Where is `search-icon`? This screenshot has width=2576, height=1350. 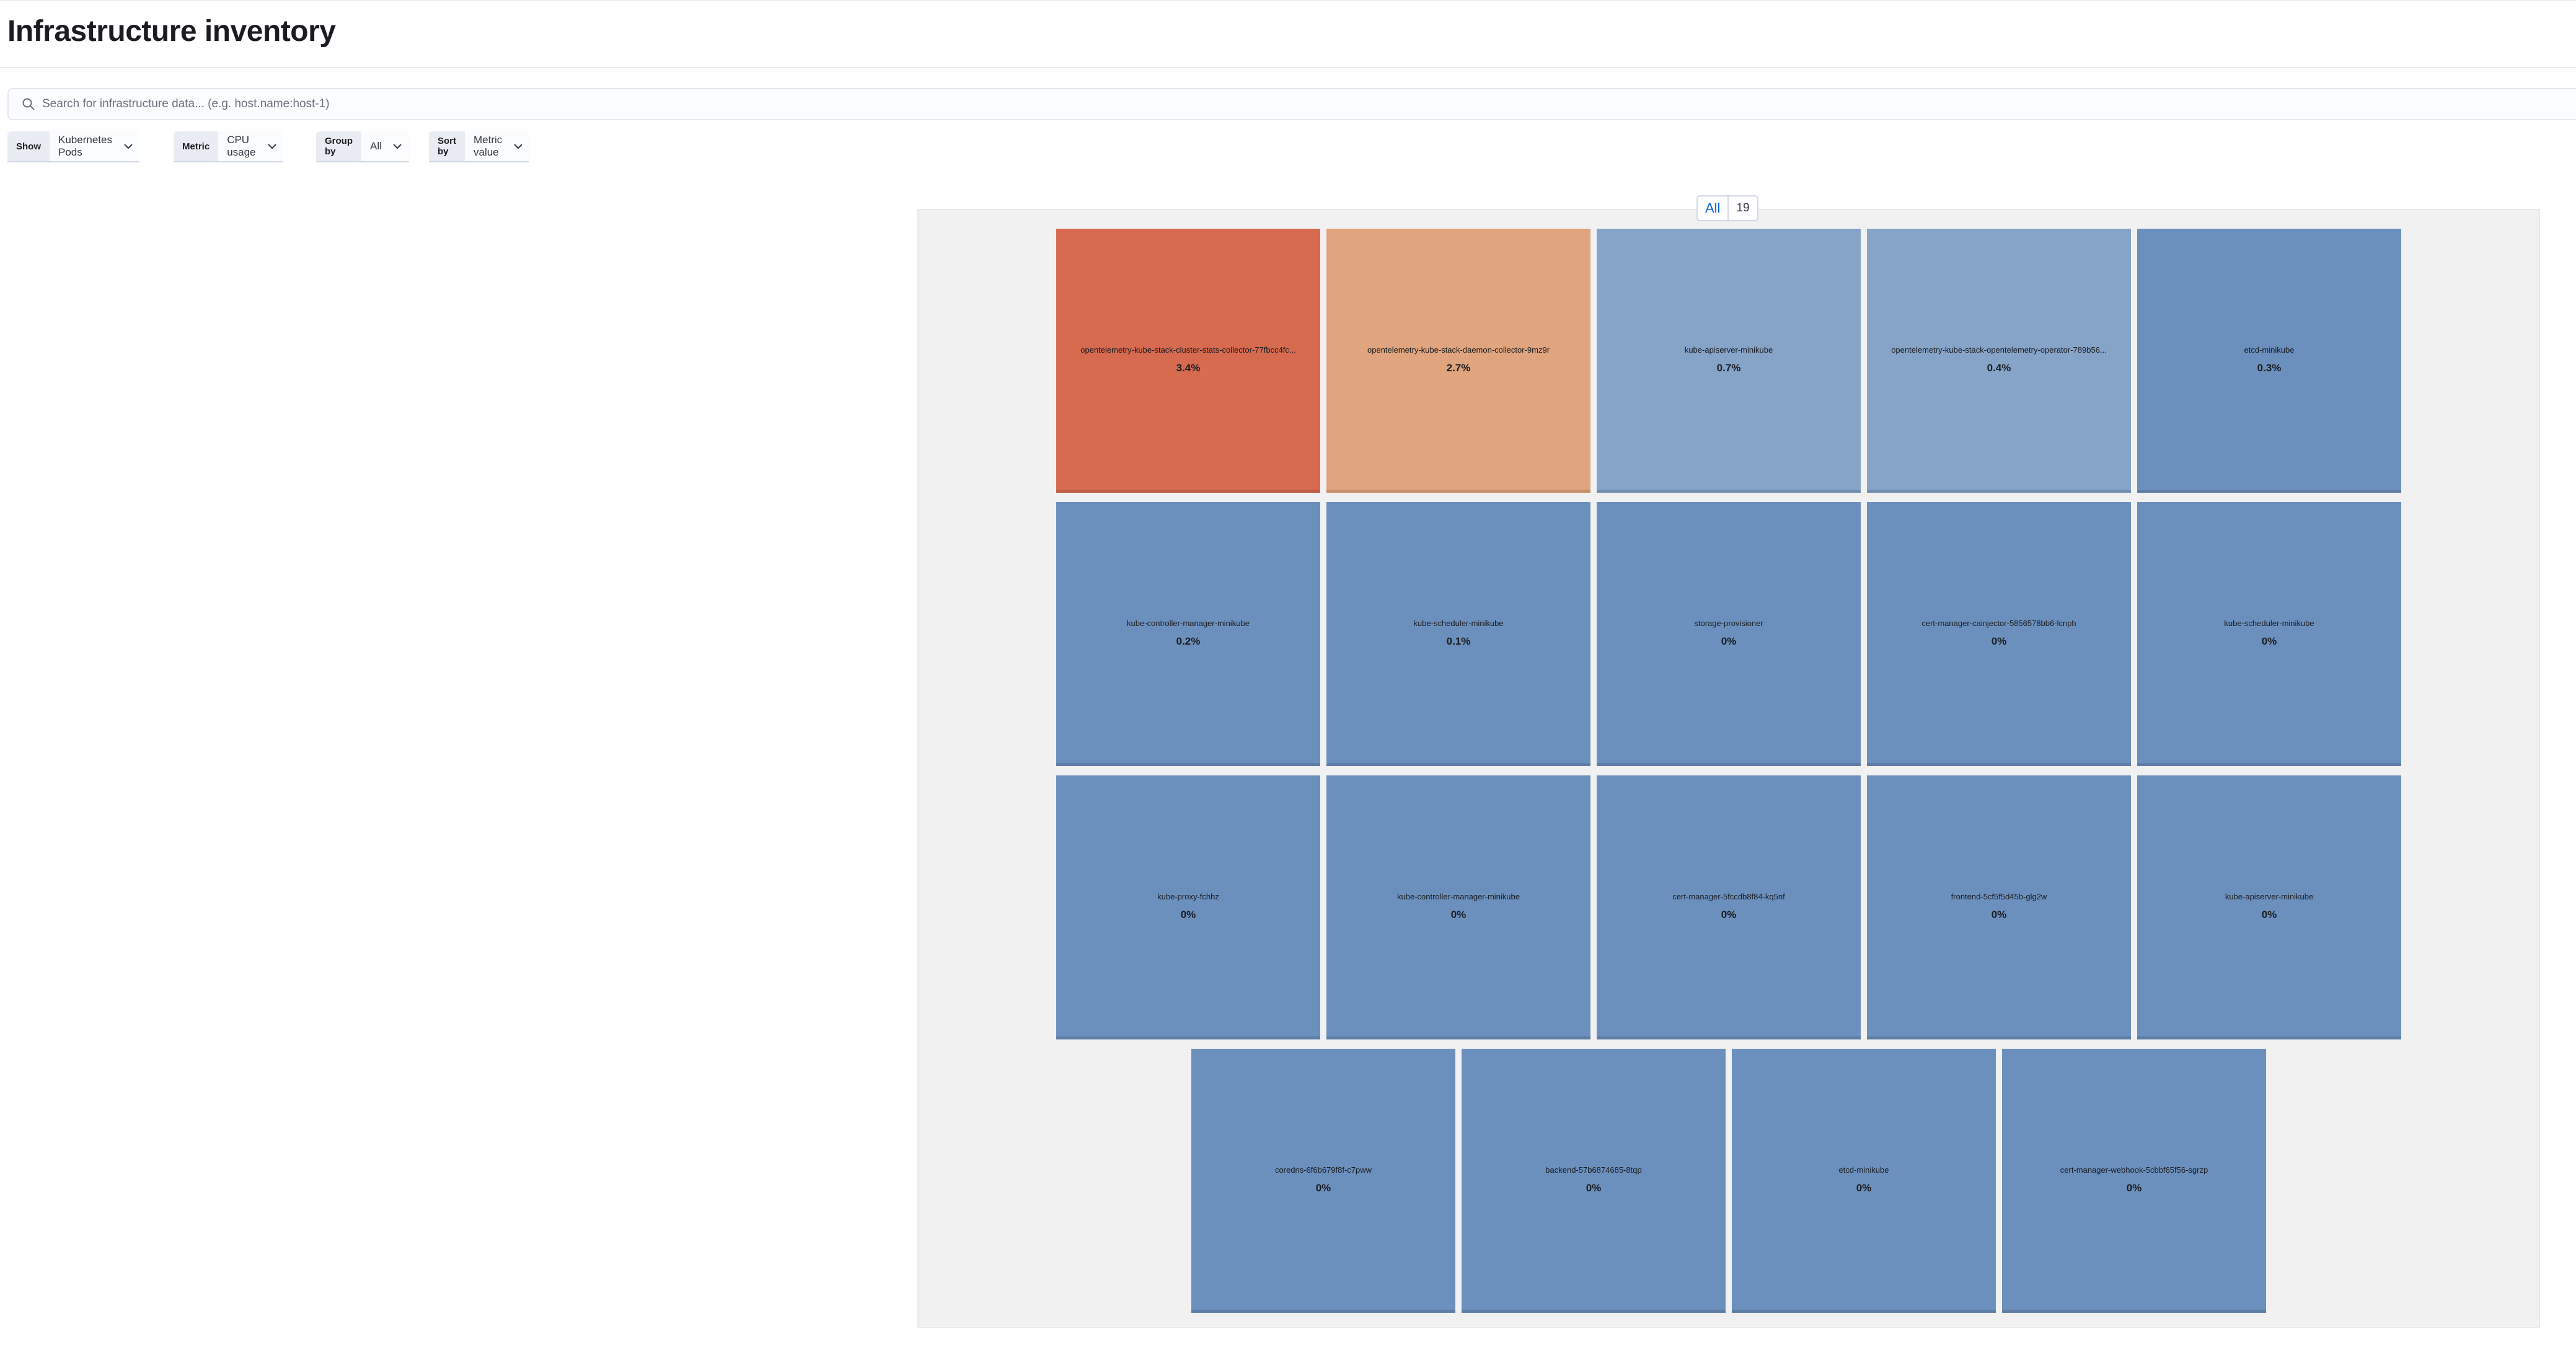 search-icon is located at coordinates (28, 104).